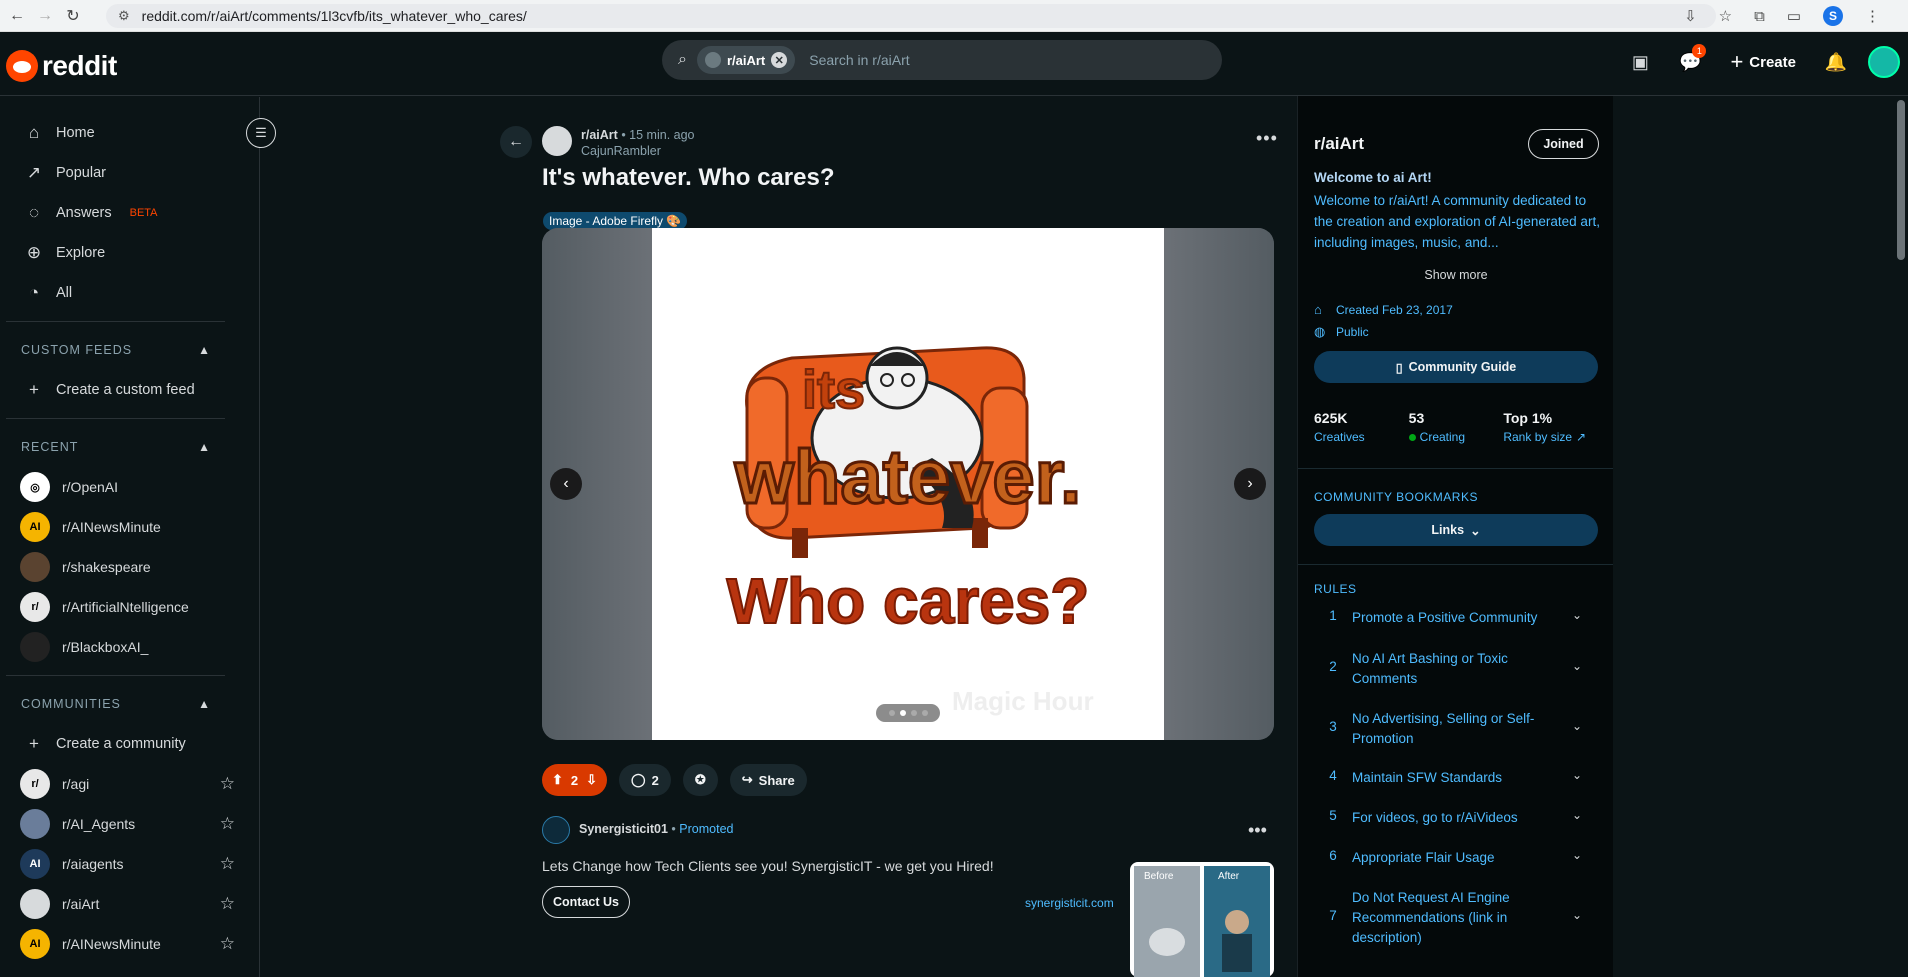 This screenshot has height=977, width=1908. I want to click on recent-item: r/shakespeare, so click(129, 567).